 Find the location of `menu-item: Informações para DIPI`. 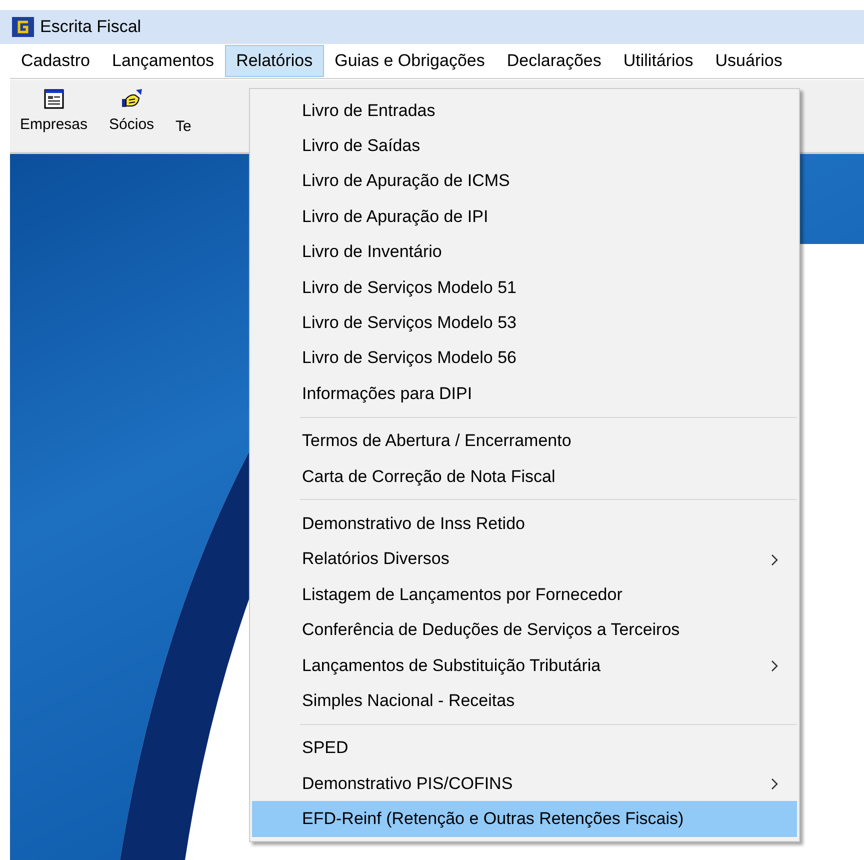

menu-item: Informações para DIPI is located at coordinates (524, 394).